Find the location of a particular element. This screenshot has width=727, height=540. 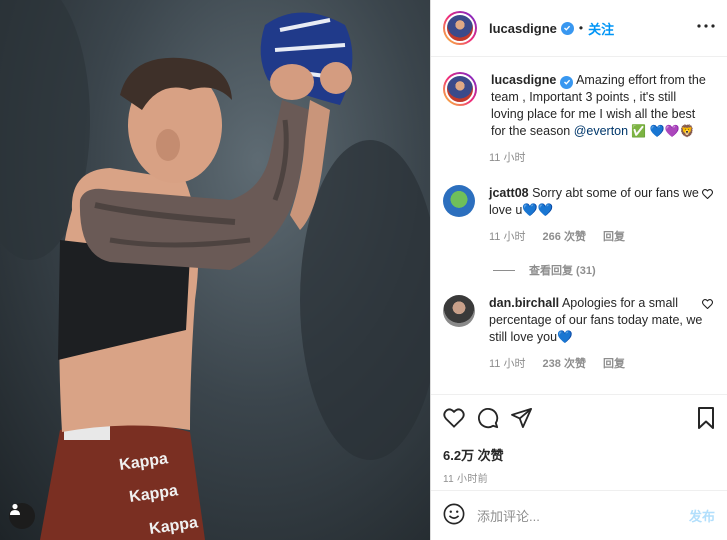

caption-meta: 11 小时 is located at coordinates (602, 157).